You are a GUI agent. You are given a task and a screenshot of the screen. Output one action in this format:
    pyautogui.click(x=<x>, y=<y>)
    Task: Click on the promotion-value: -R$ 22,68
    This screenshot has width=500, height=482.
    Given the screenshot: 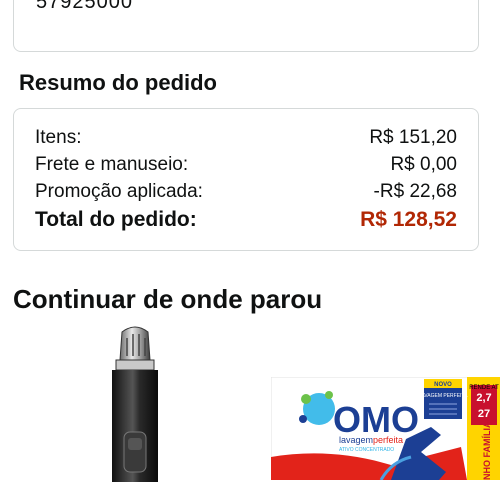 What is the action you would take?
    pyautogui.click(x=415, y=191)
    